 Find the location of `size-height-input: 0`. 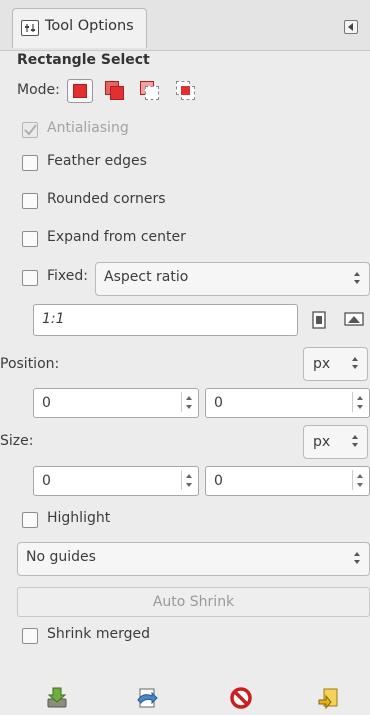

size-height-input: 0 is located at coordinates (287, 481).